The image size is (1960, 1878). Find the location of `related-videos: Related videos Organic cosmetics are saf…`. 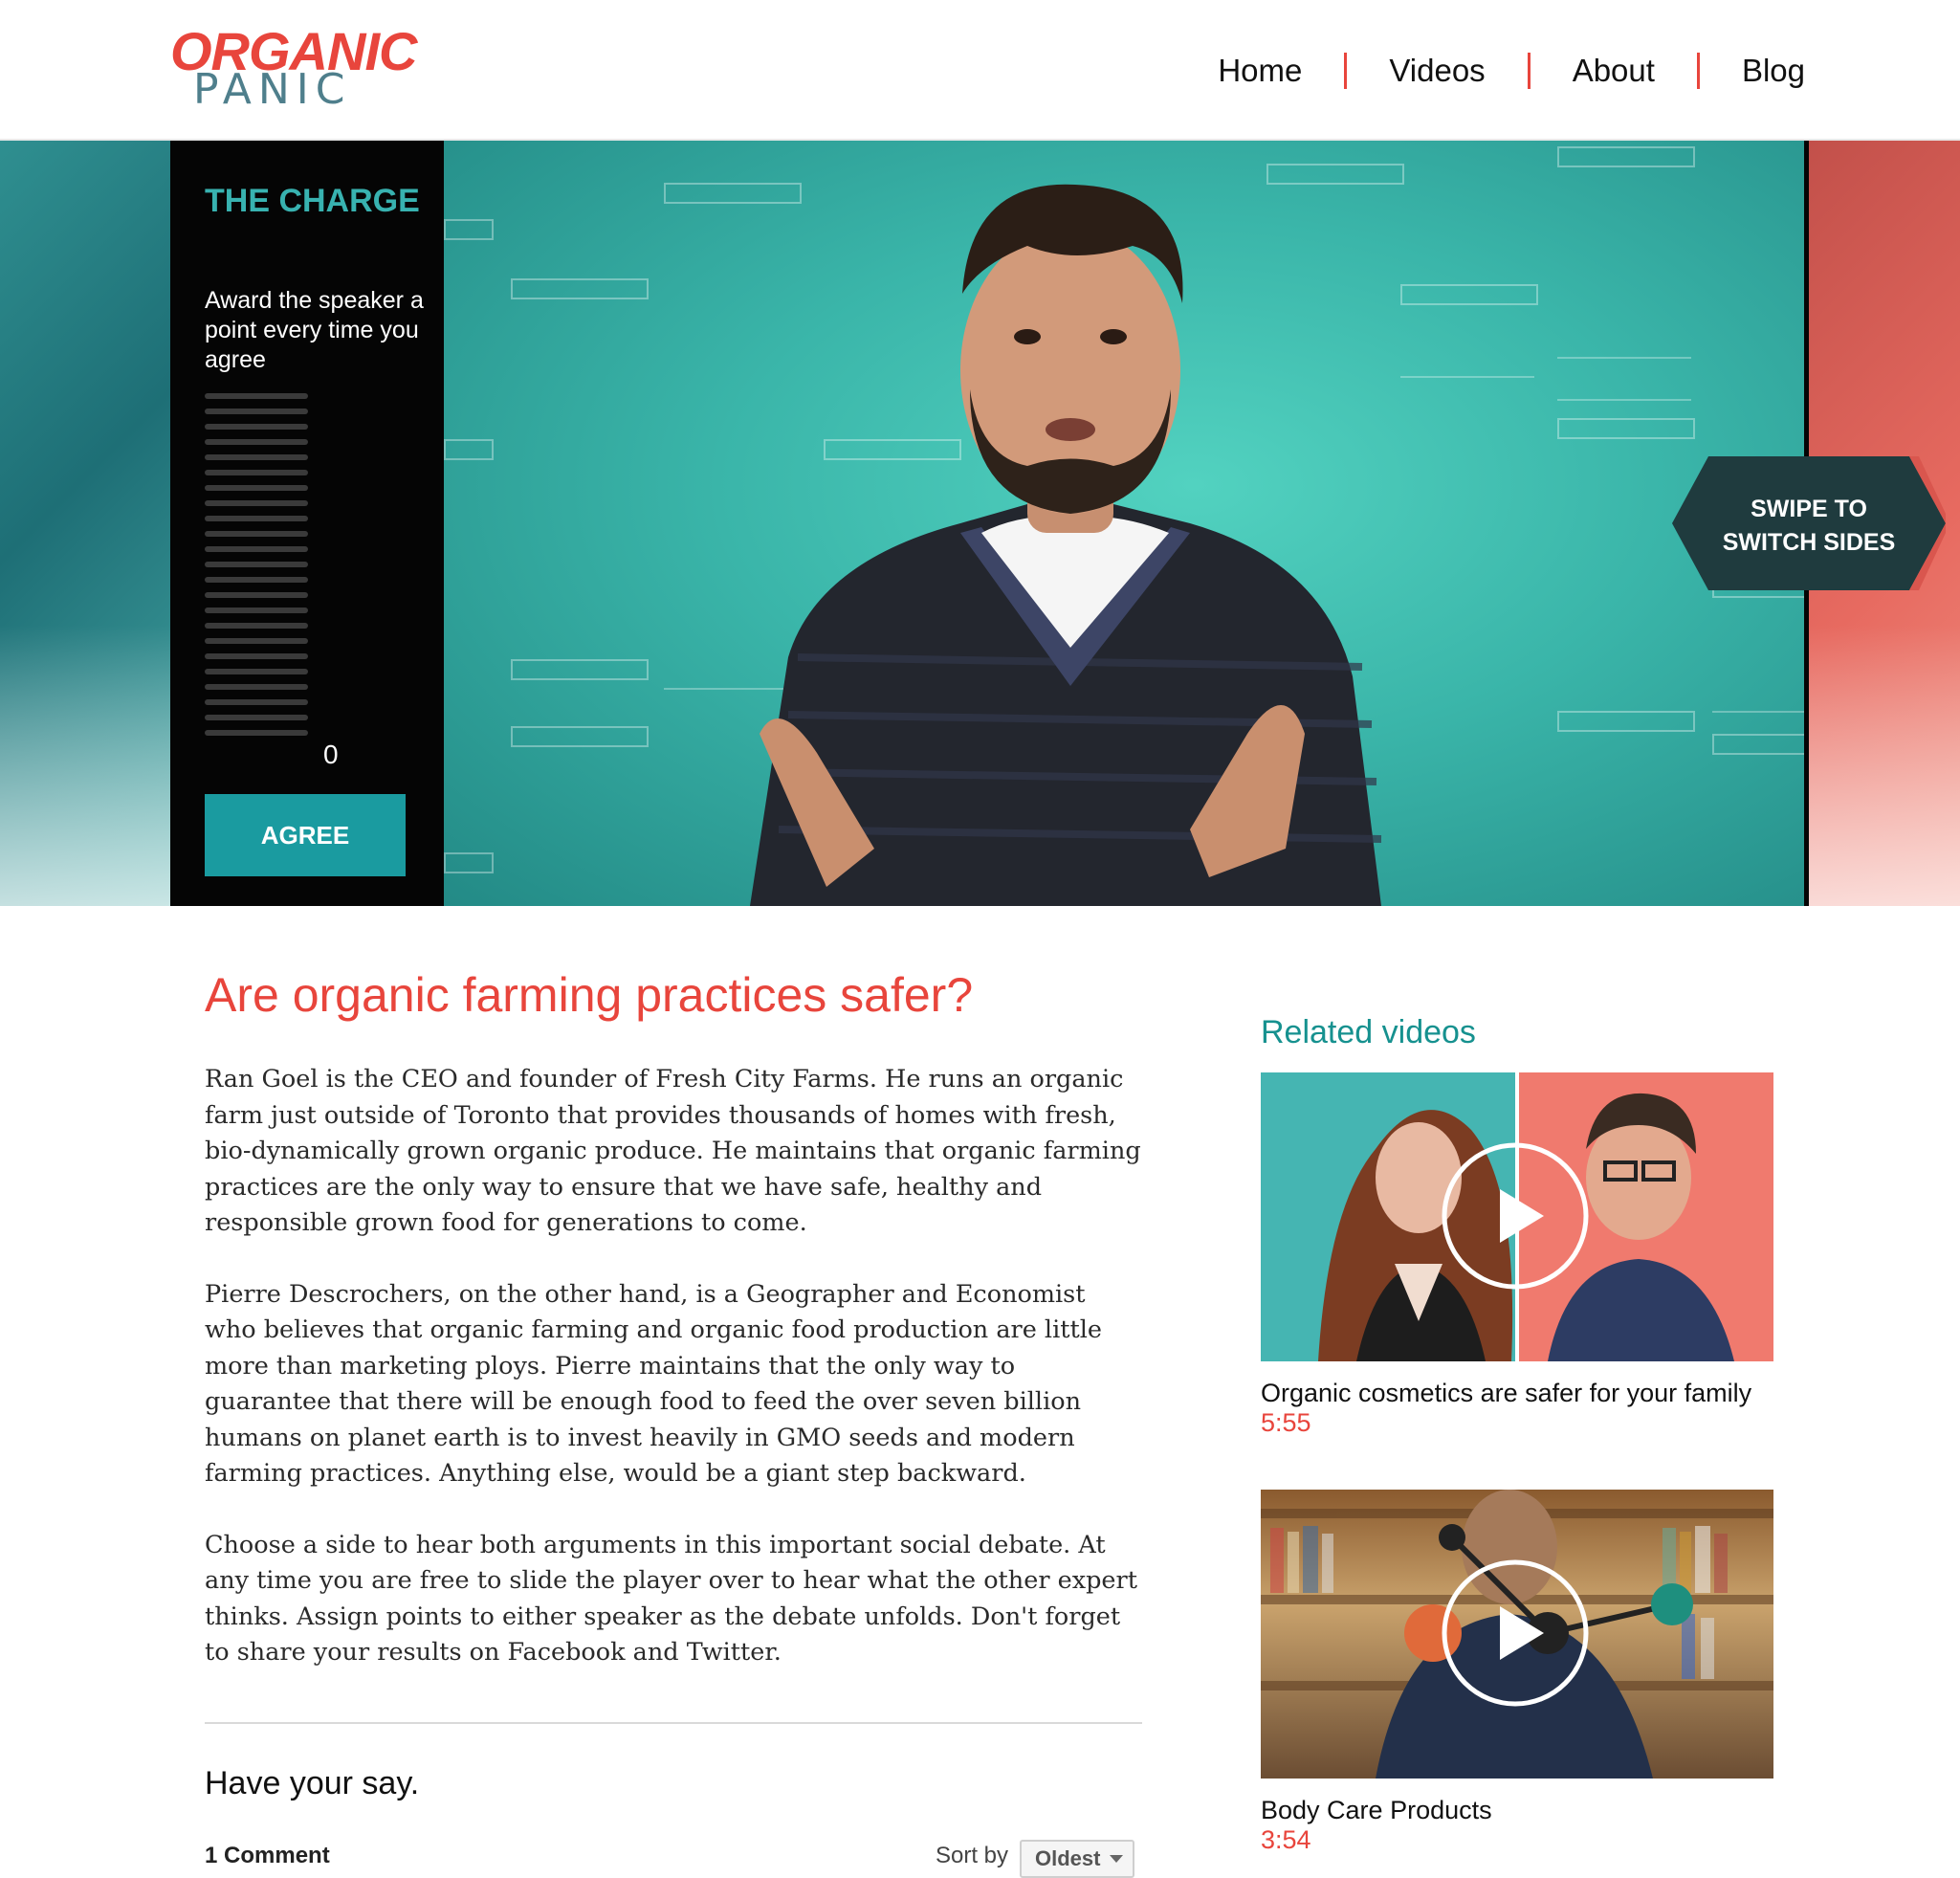

related-videos: Related videos Organic cosmetics are saf… is located at coordinates (1517, 1434).